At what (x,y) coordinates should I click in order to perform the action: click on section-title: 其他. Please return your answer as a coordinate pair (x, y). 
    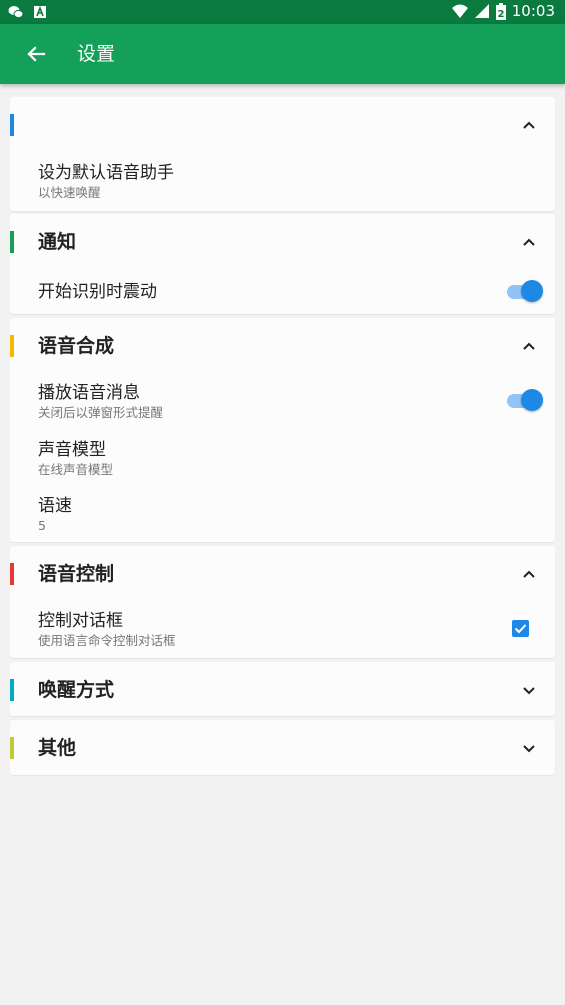
    Looking at the image, I should click on (57, 748).